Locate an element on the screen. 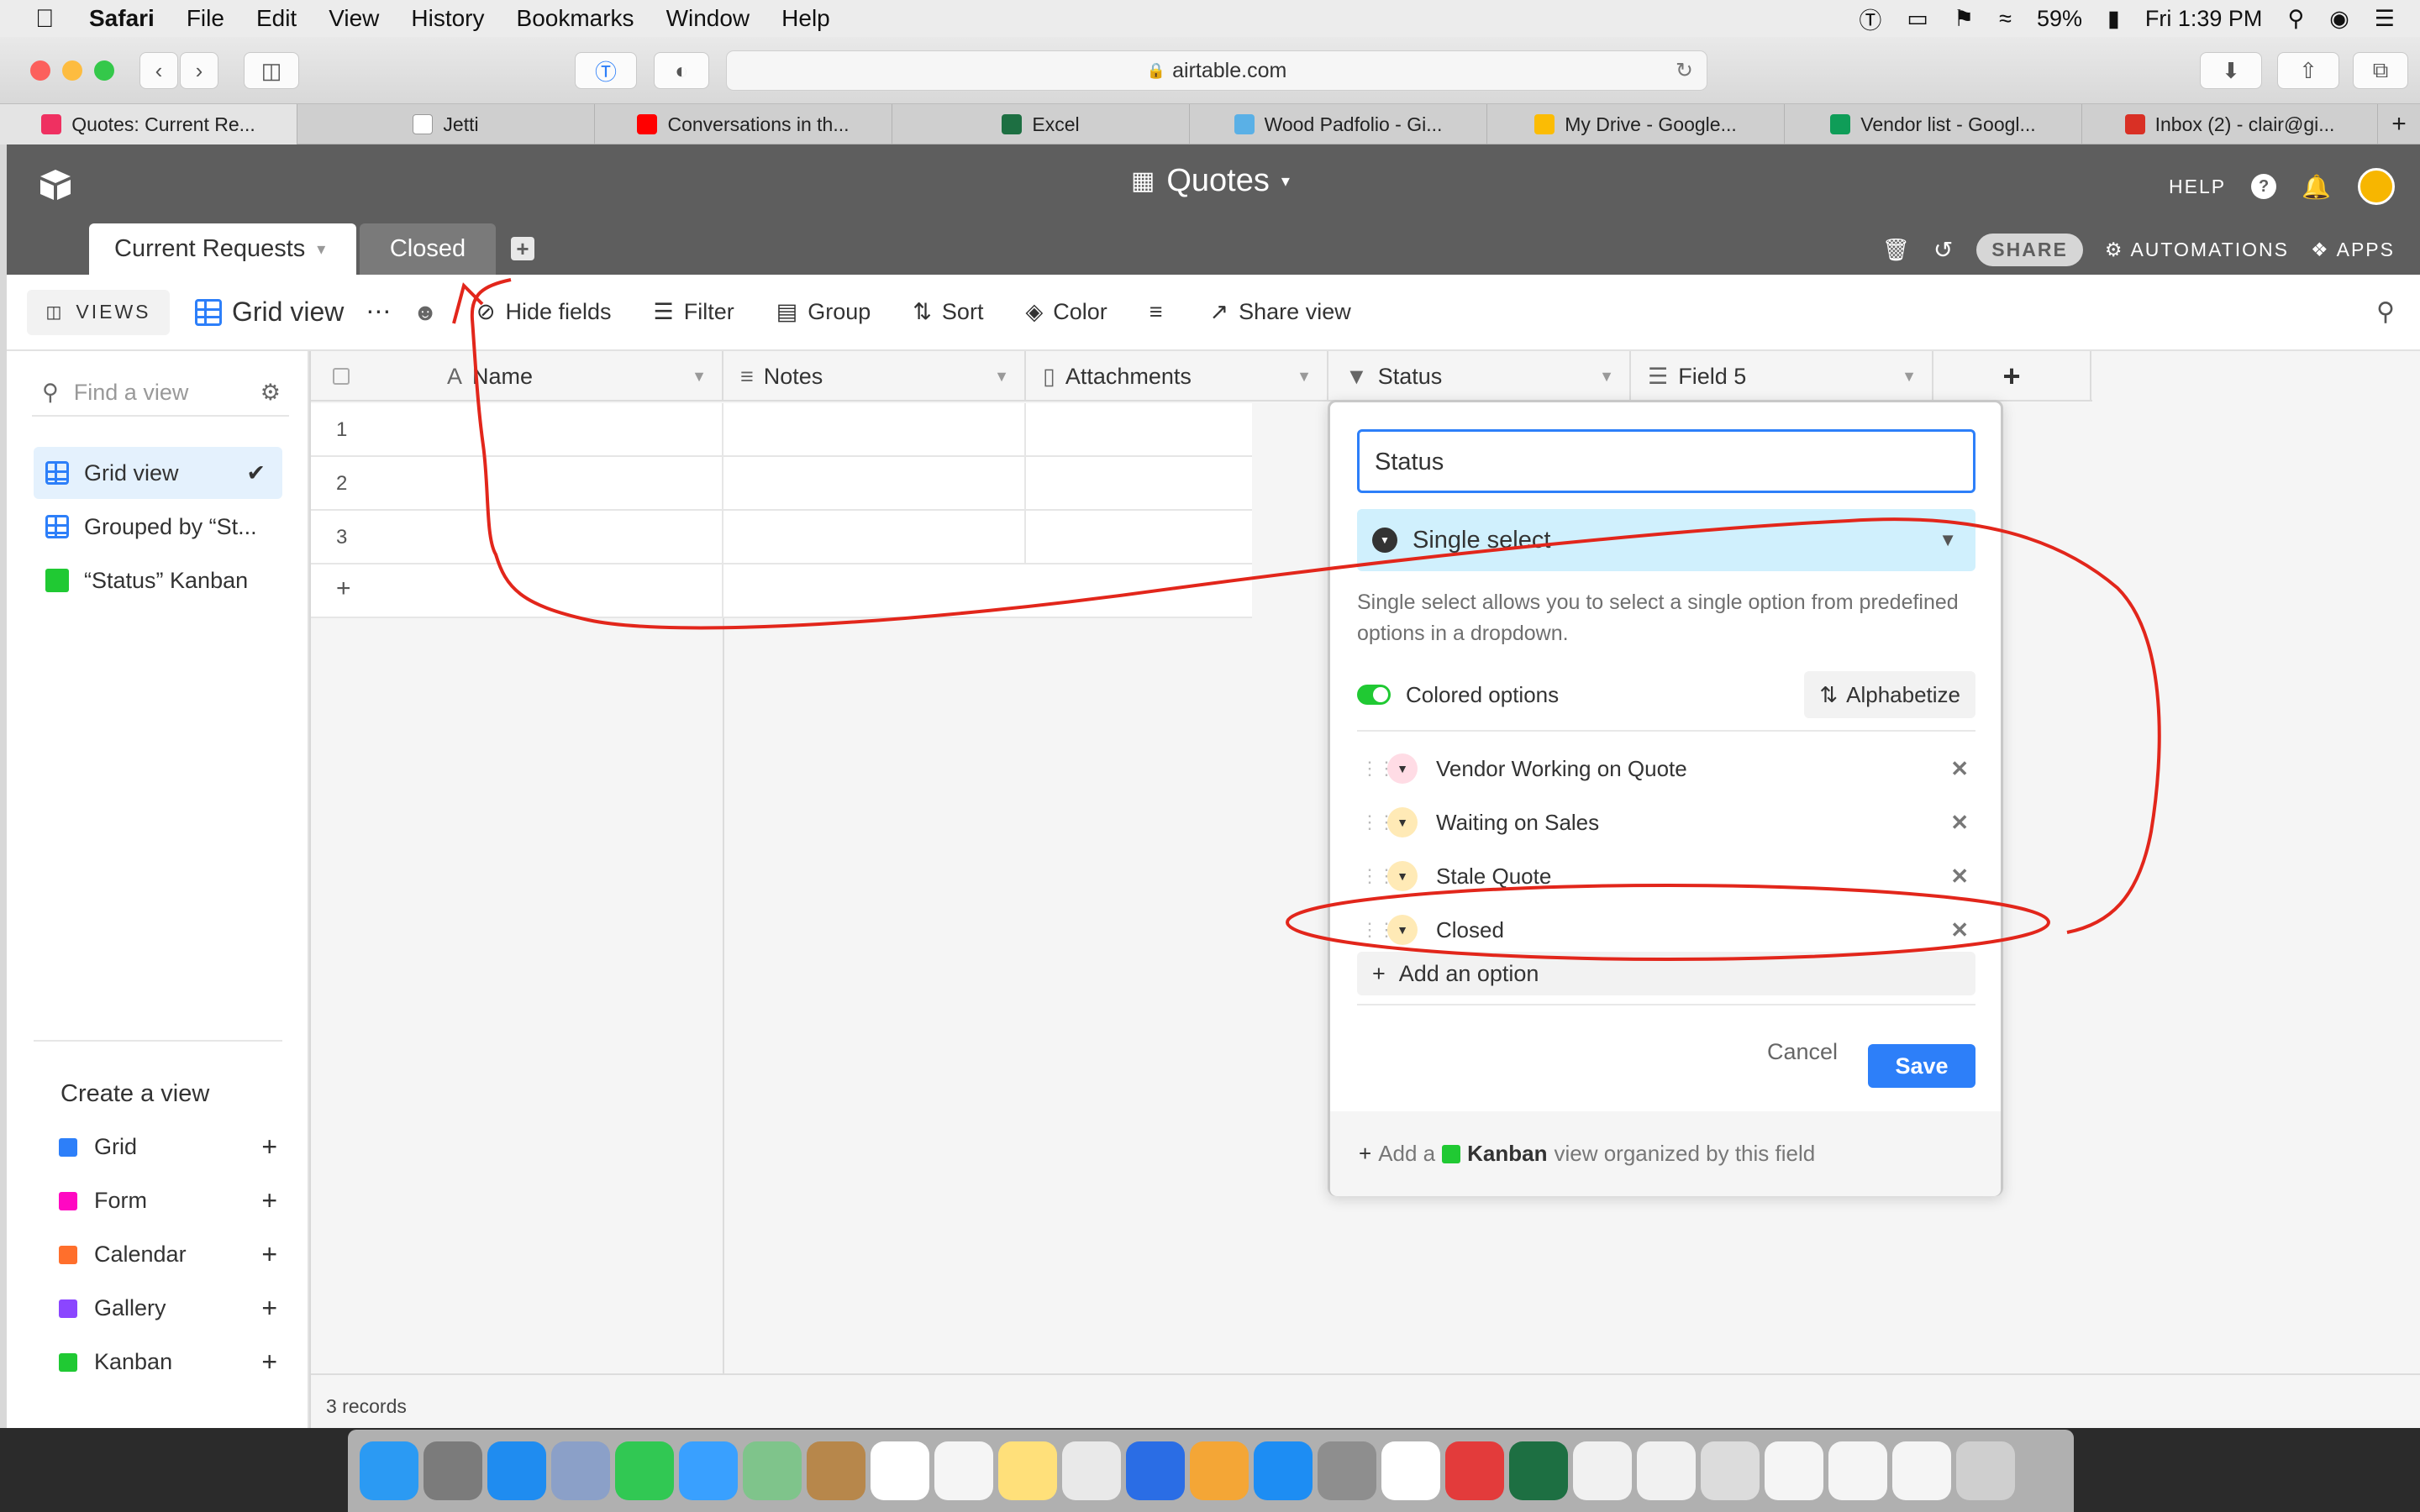  annotation-arrow-head is located at coordinates (468, 303).